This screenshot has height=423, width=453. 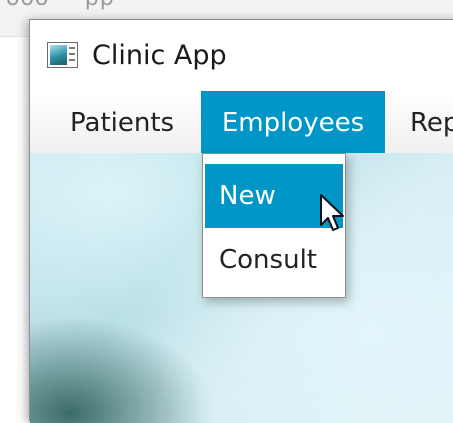 I want to click on menu-reports: Rep, so click(x=431, y=122).